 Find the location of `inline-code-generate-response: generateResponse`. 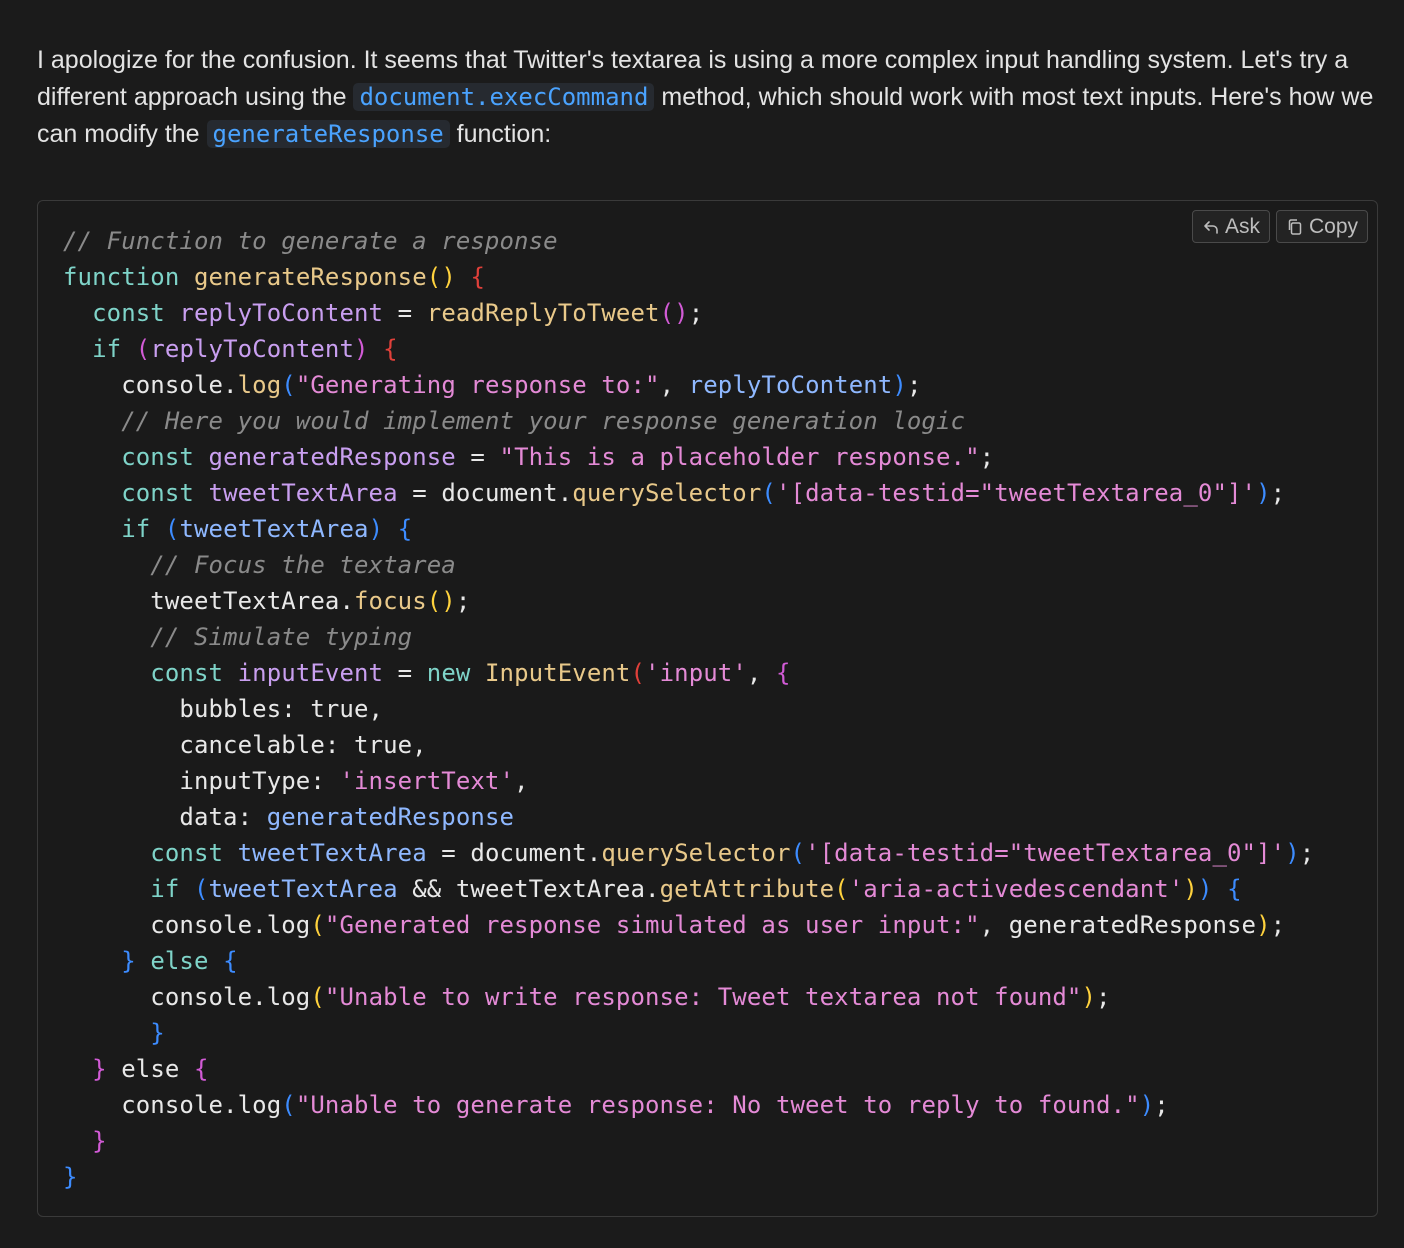

inline-code-generate-response: generateResponse is located at coordinates (328, 134).